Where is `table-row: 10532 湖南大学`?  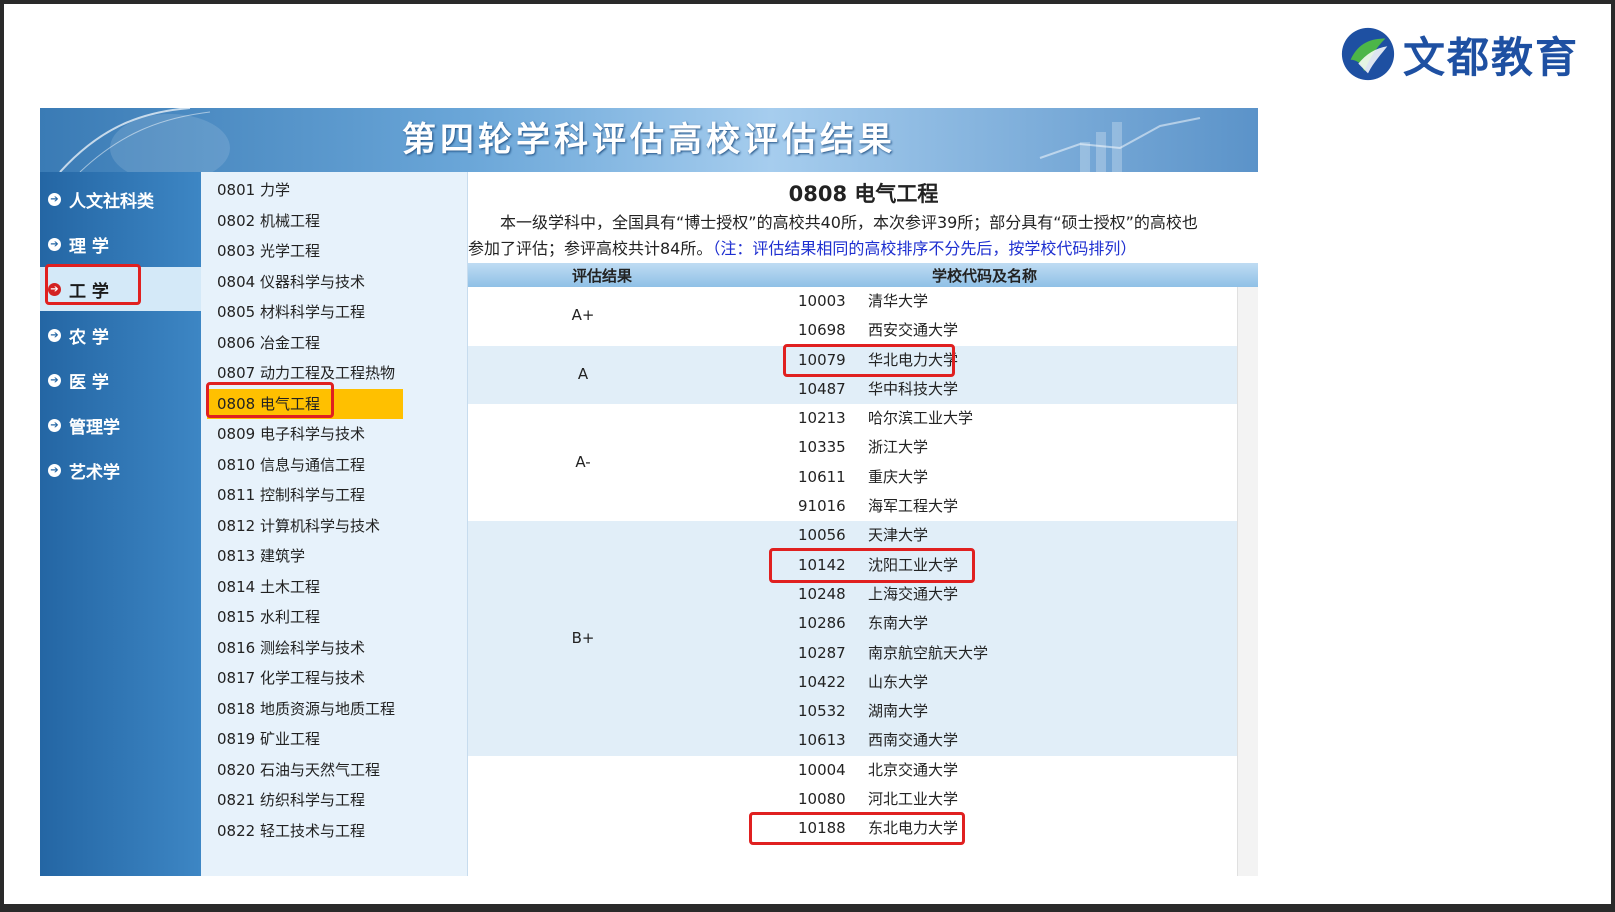
table-row: 10532 湖南大学 is located at coordinates (853, 711).